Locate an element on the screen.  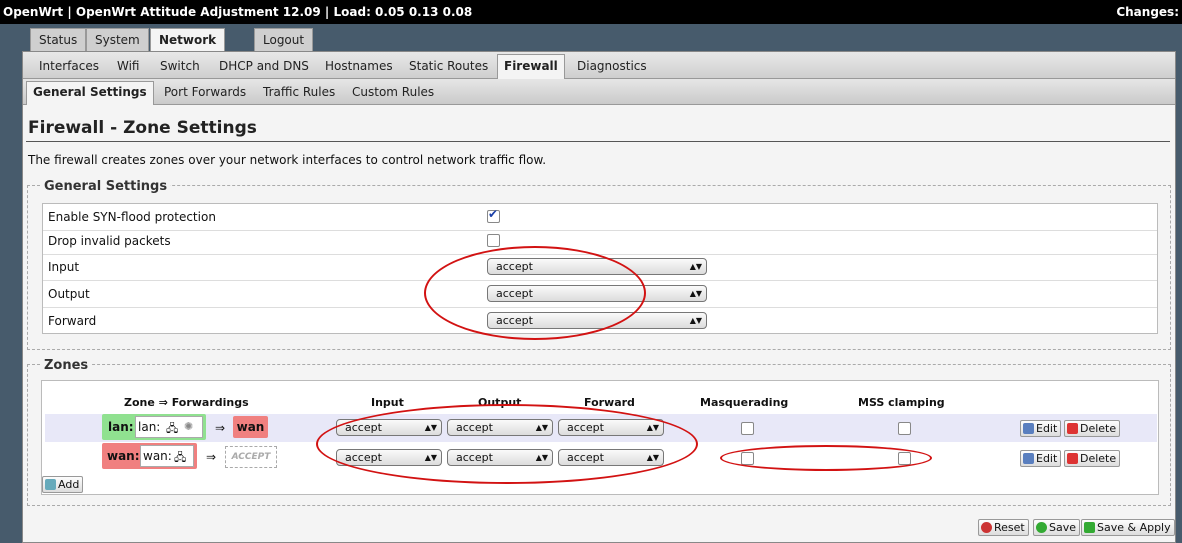
forward-label: Forward is located at coordinates (72, 321).